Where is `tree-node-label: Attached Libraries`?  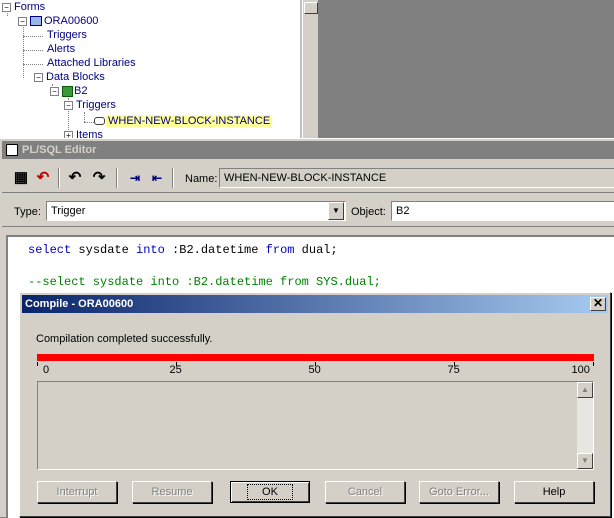 tree-node-label: Attached Libraries is located at coordinates (91, 63).